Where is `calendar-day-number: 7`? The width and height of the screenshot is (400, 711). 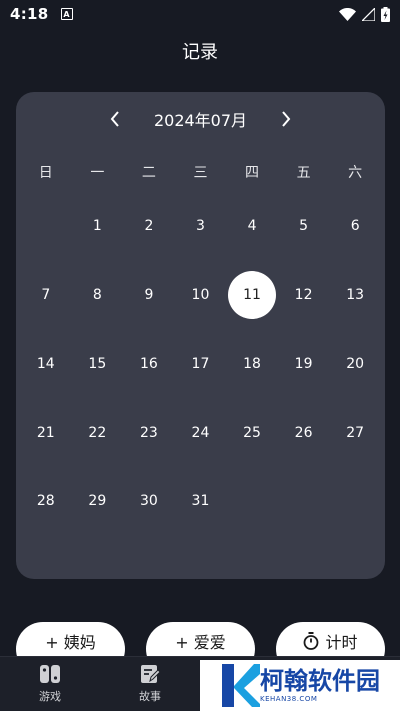 calendar-day-number: 7 is located at coordinates (46, 295).